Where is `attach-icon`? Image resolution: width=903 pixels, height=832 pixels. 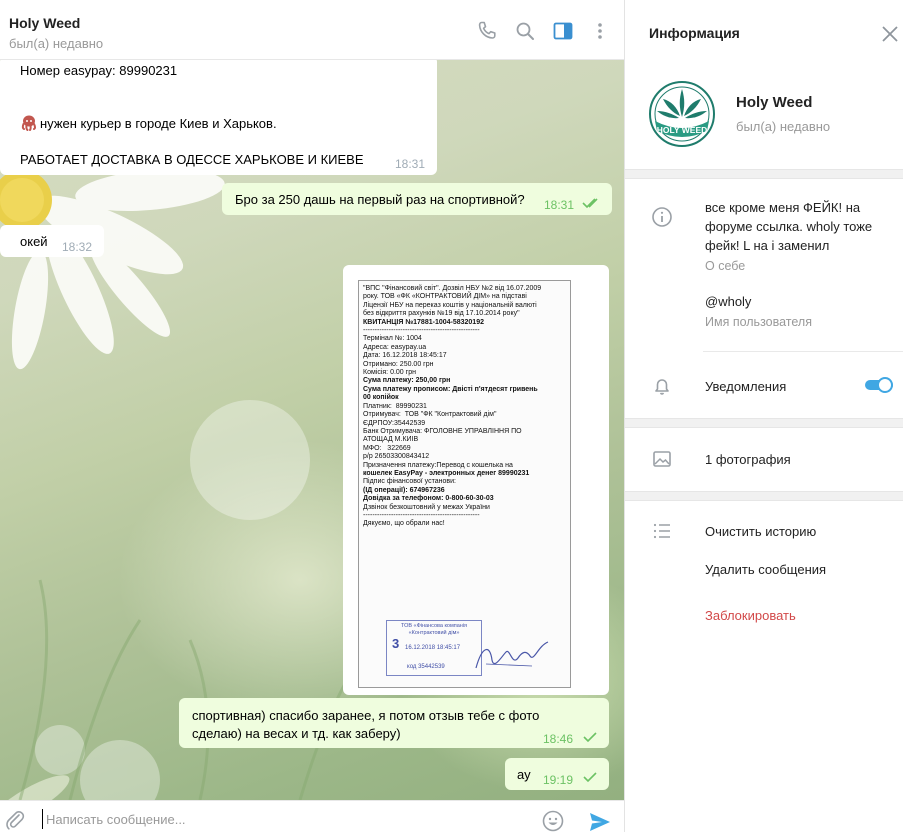 attach-icon is located at coordinates (15, 820).